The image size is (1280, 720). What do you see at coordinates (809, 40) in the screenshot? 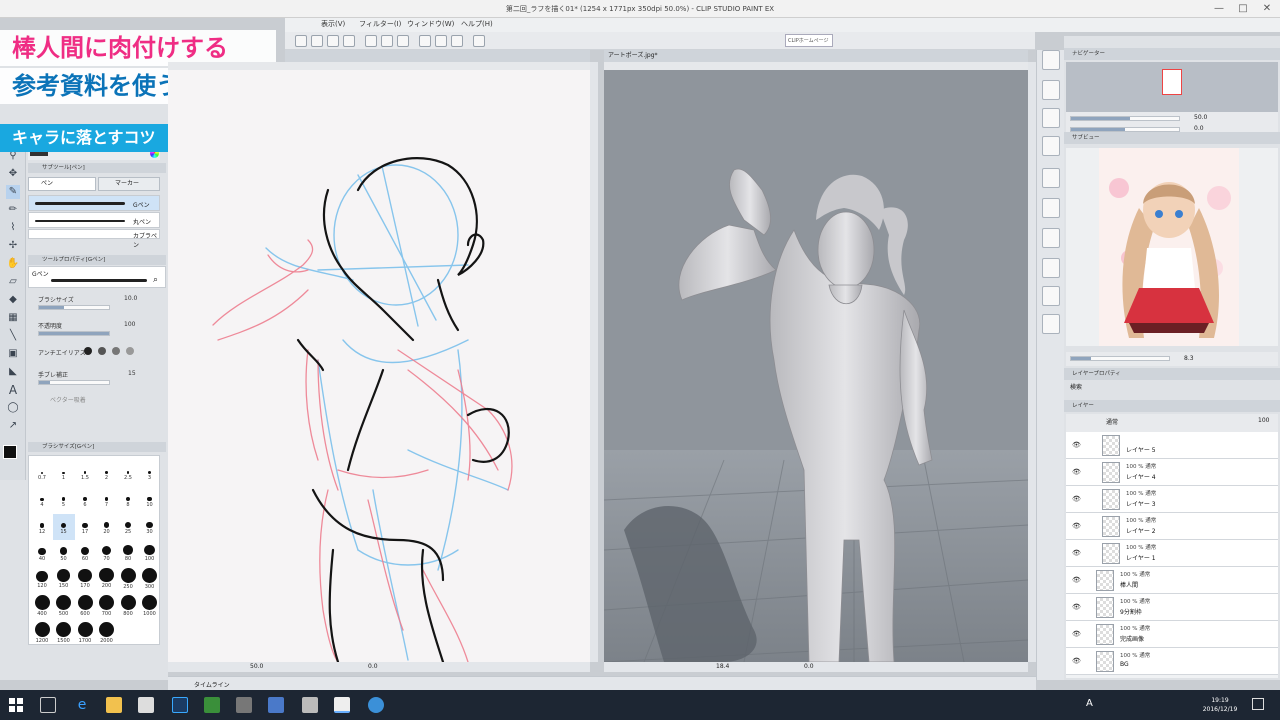
I see `homepage-button: CLIPホームページ` at bounding box center [809, 40].